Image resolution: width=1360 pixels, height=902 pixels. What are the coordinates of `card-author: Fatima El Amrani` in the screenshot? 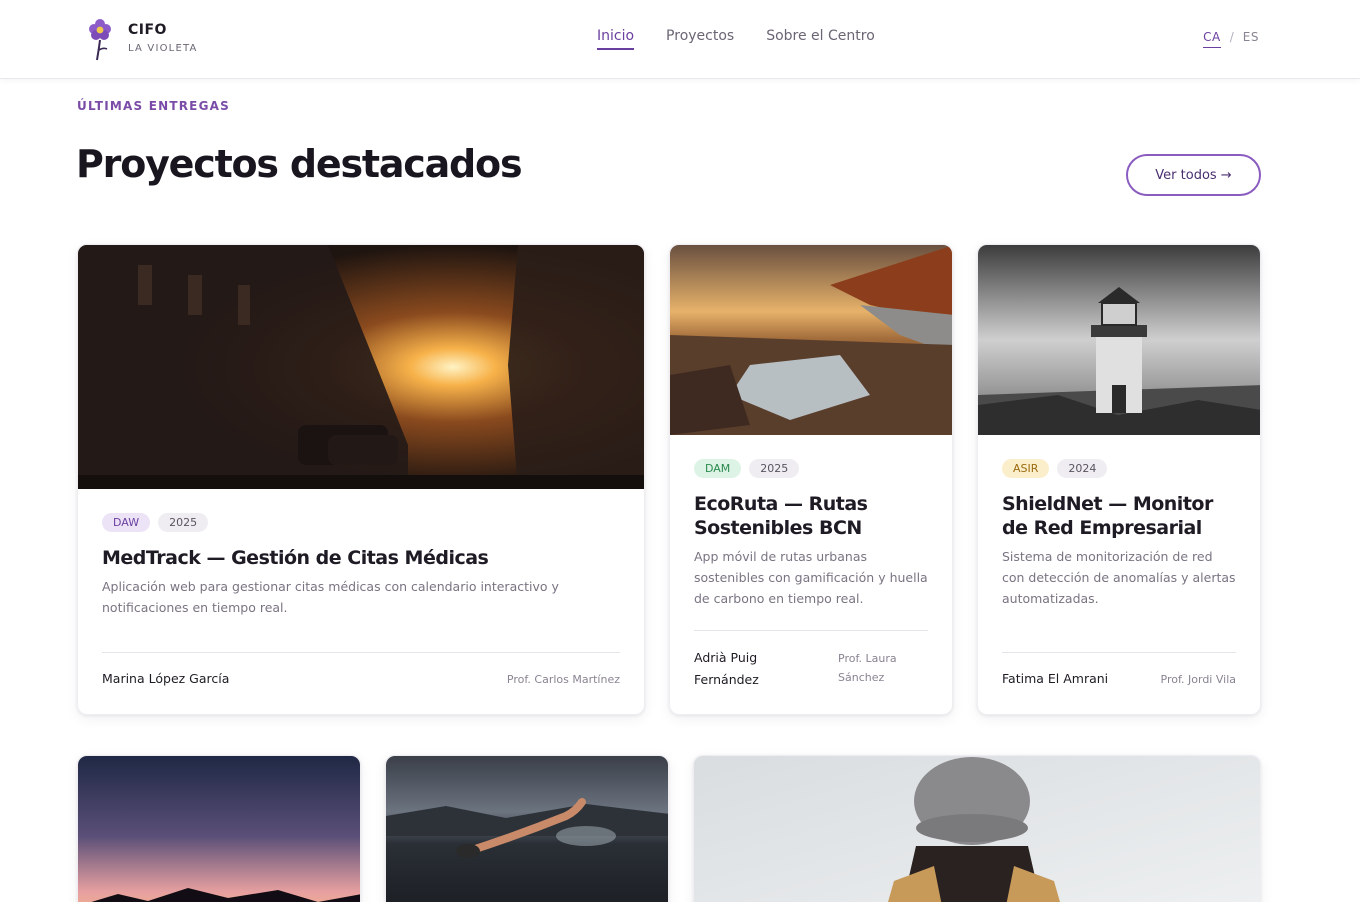 It's located at (1055, 678).